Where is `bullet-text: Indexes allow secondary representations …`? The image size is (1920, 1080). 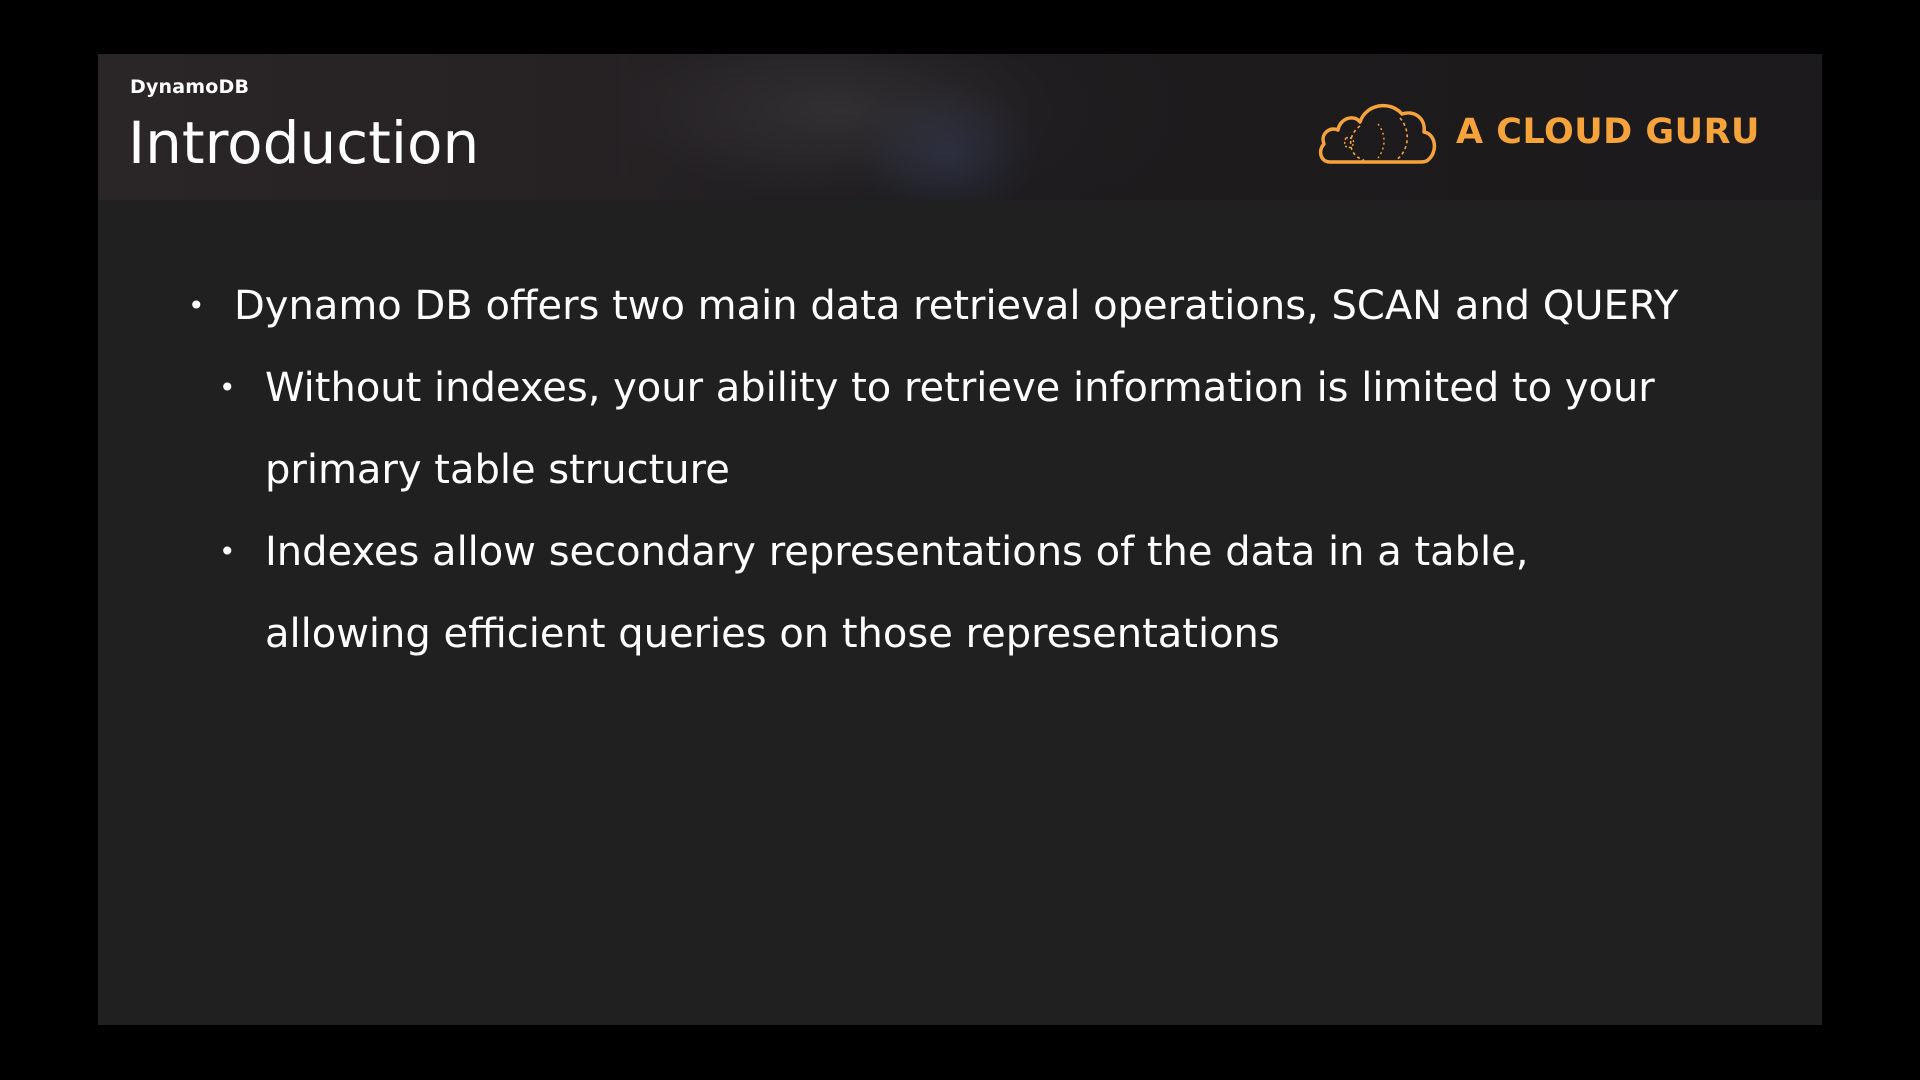
bullet-text: Indexes allow secondary representations … is located at coordinates (897, 593).